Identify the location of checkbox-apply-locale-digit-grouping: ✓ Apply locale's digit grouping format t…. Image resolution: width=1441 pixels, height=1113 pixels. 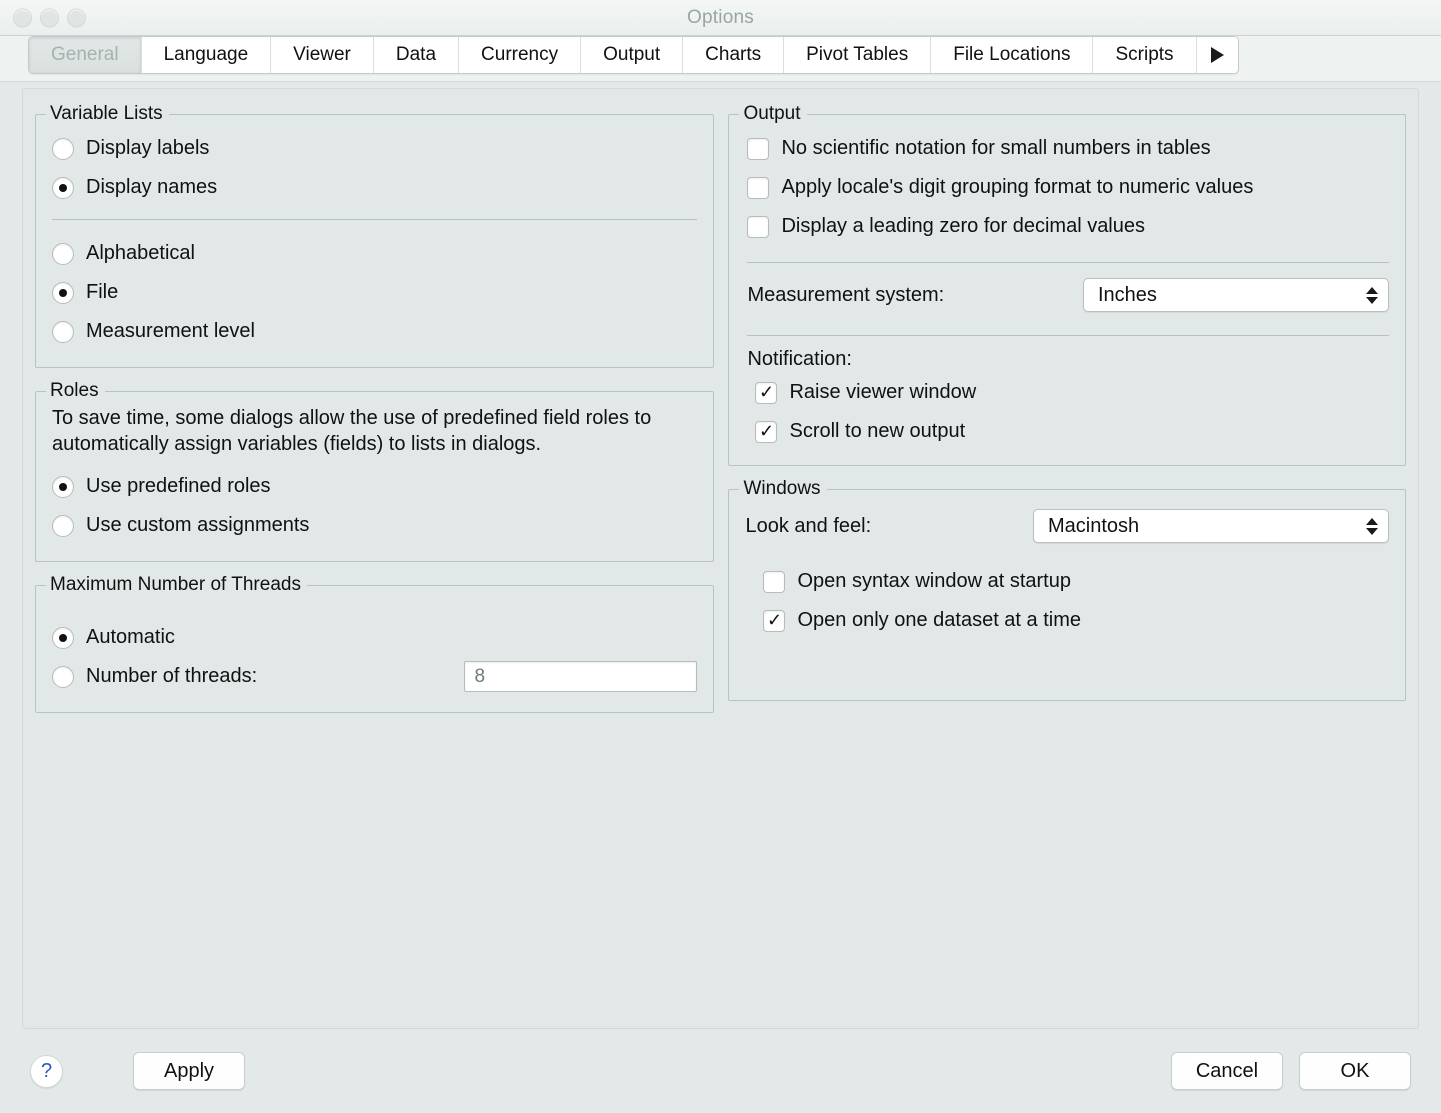
(1068, 187).